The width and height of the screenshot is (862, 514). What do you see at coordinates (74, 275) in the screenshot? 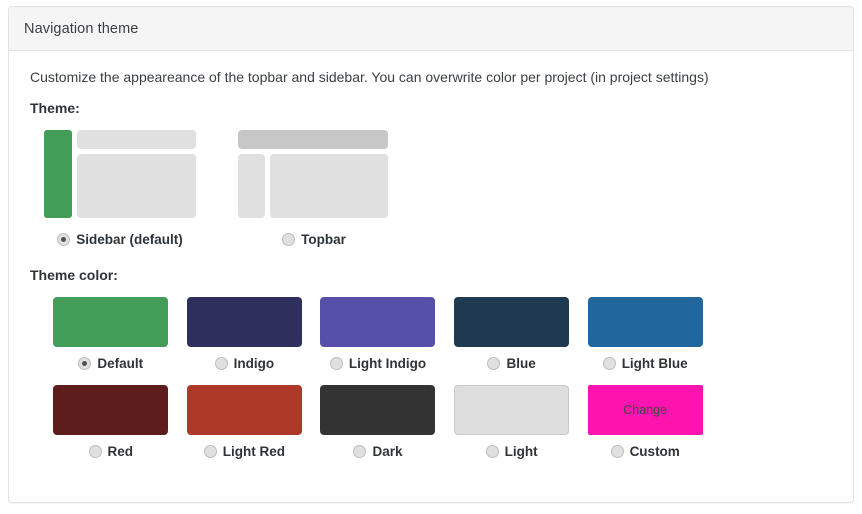
I see `theme-color-section-label: Theme color:` at bounding box center [74, 275].